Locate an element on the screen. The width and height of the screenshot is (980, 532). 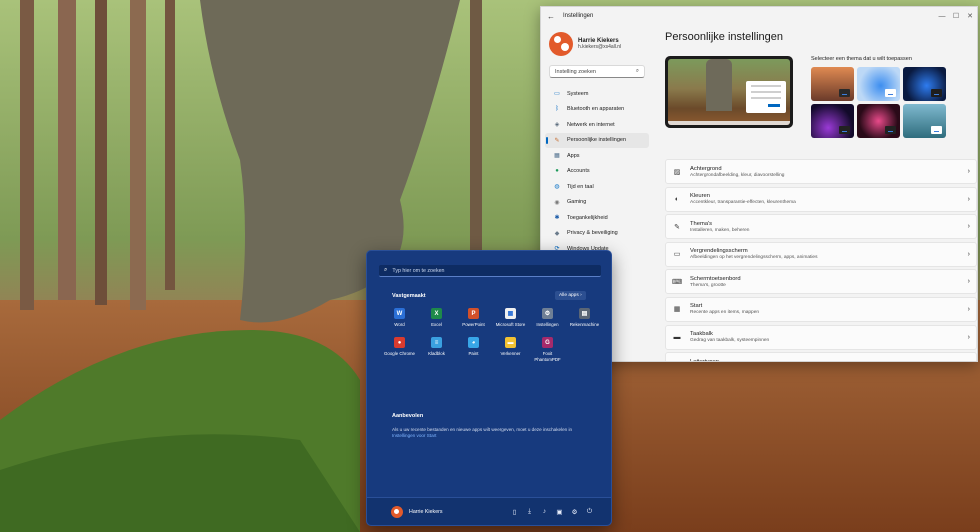
sidebar-item-netwerk-en-internet: ◈ Netwerk en internet is located at coordinates (597, 124).